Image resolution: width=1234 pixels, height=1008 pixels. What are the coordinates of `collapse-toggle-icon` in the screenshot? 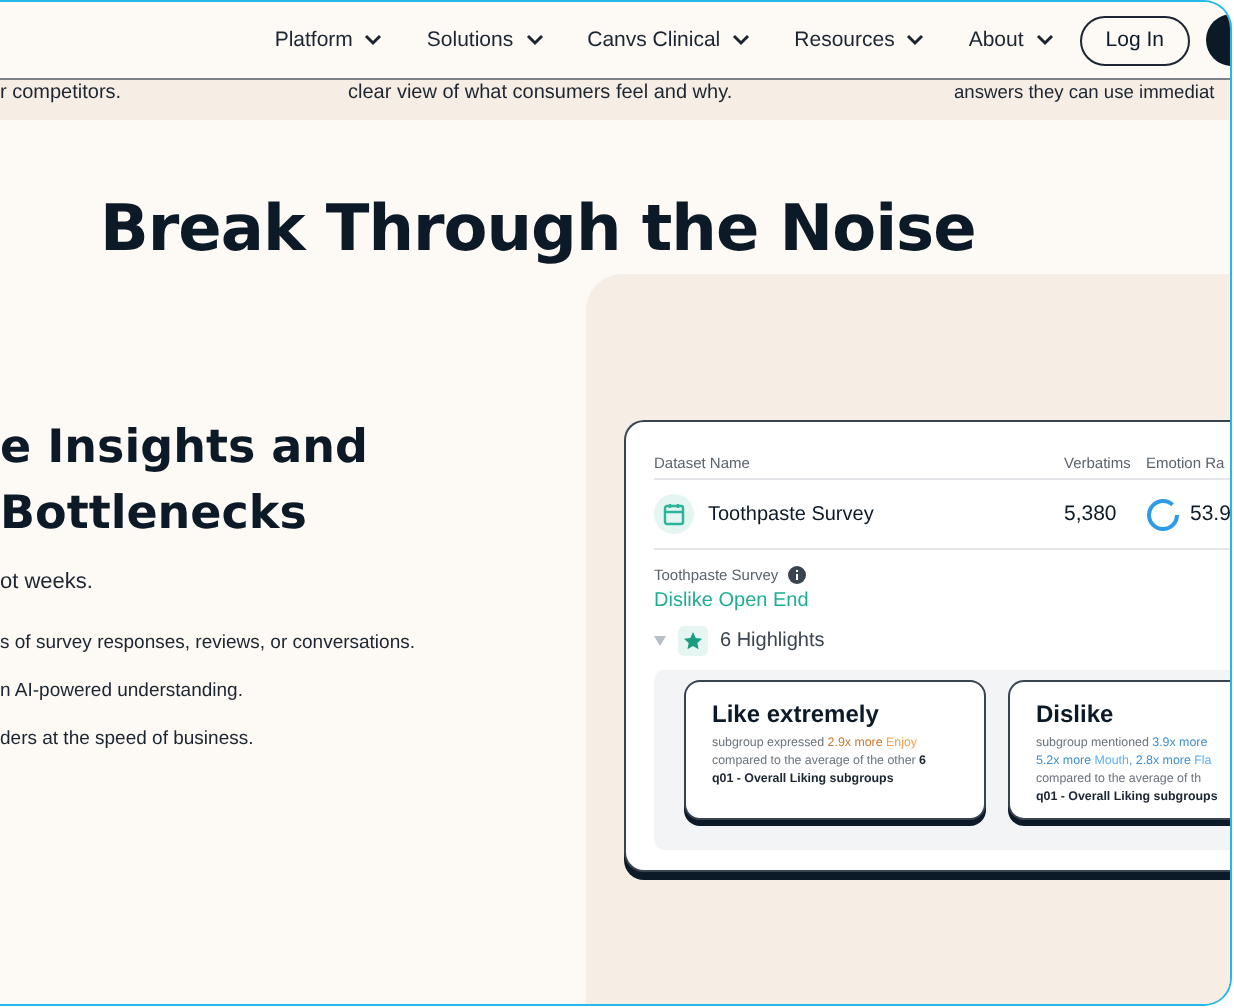 It's located at (660, 641).